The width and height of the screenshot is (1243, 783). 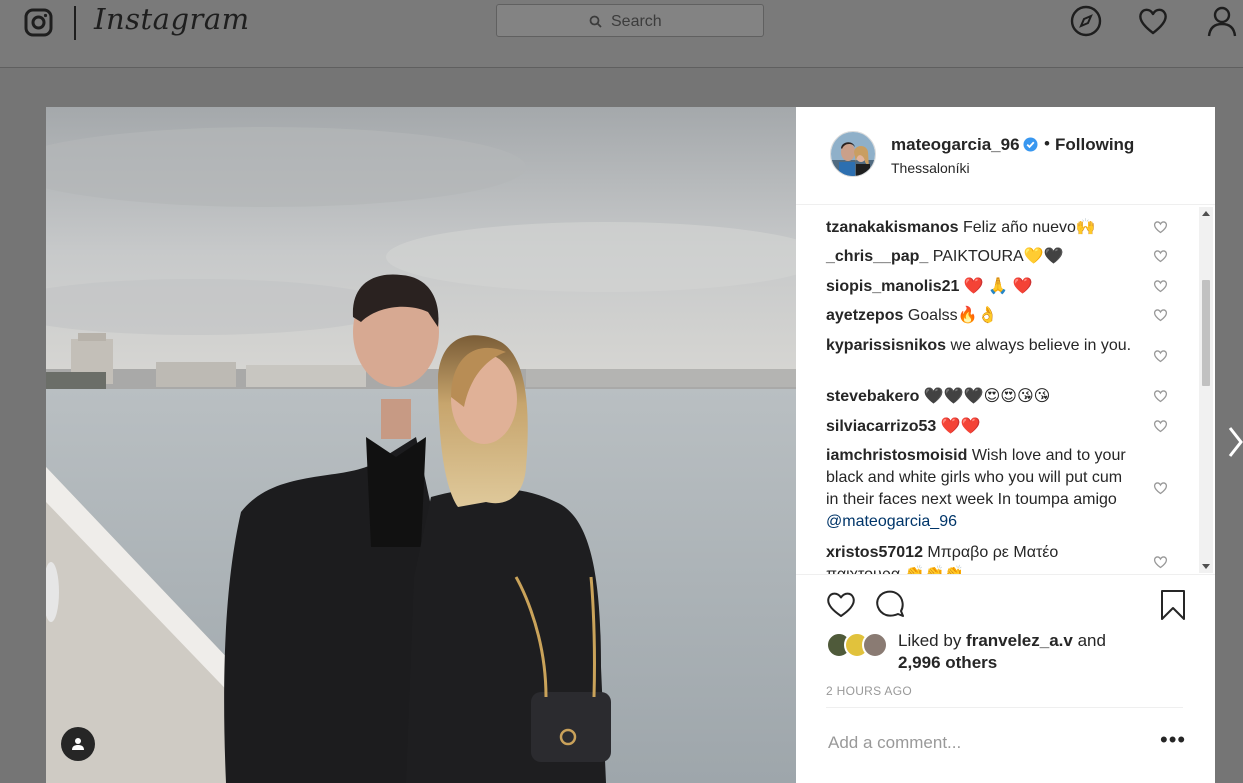 I want to click on comment-text: we always believe in you., so click(x=1041, y=345).